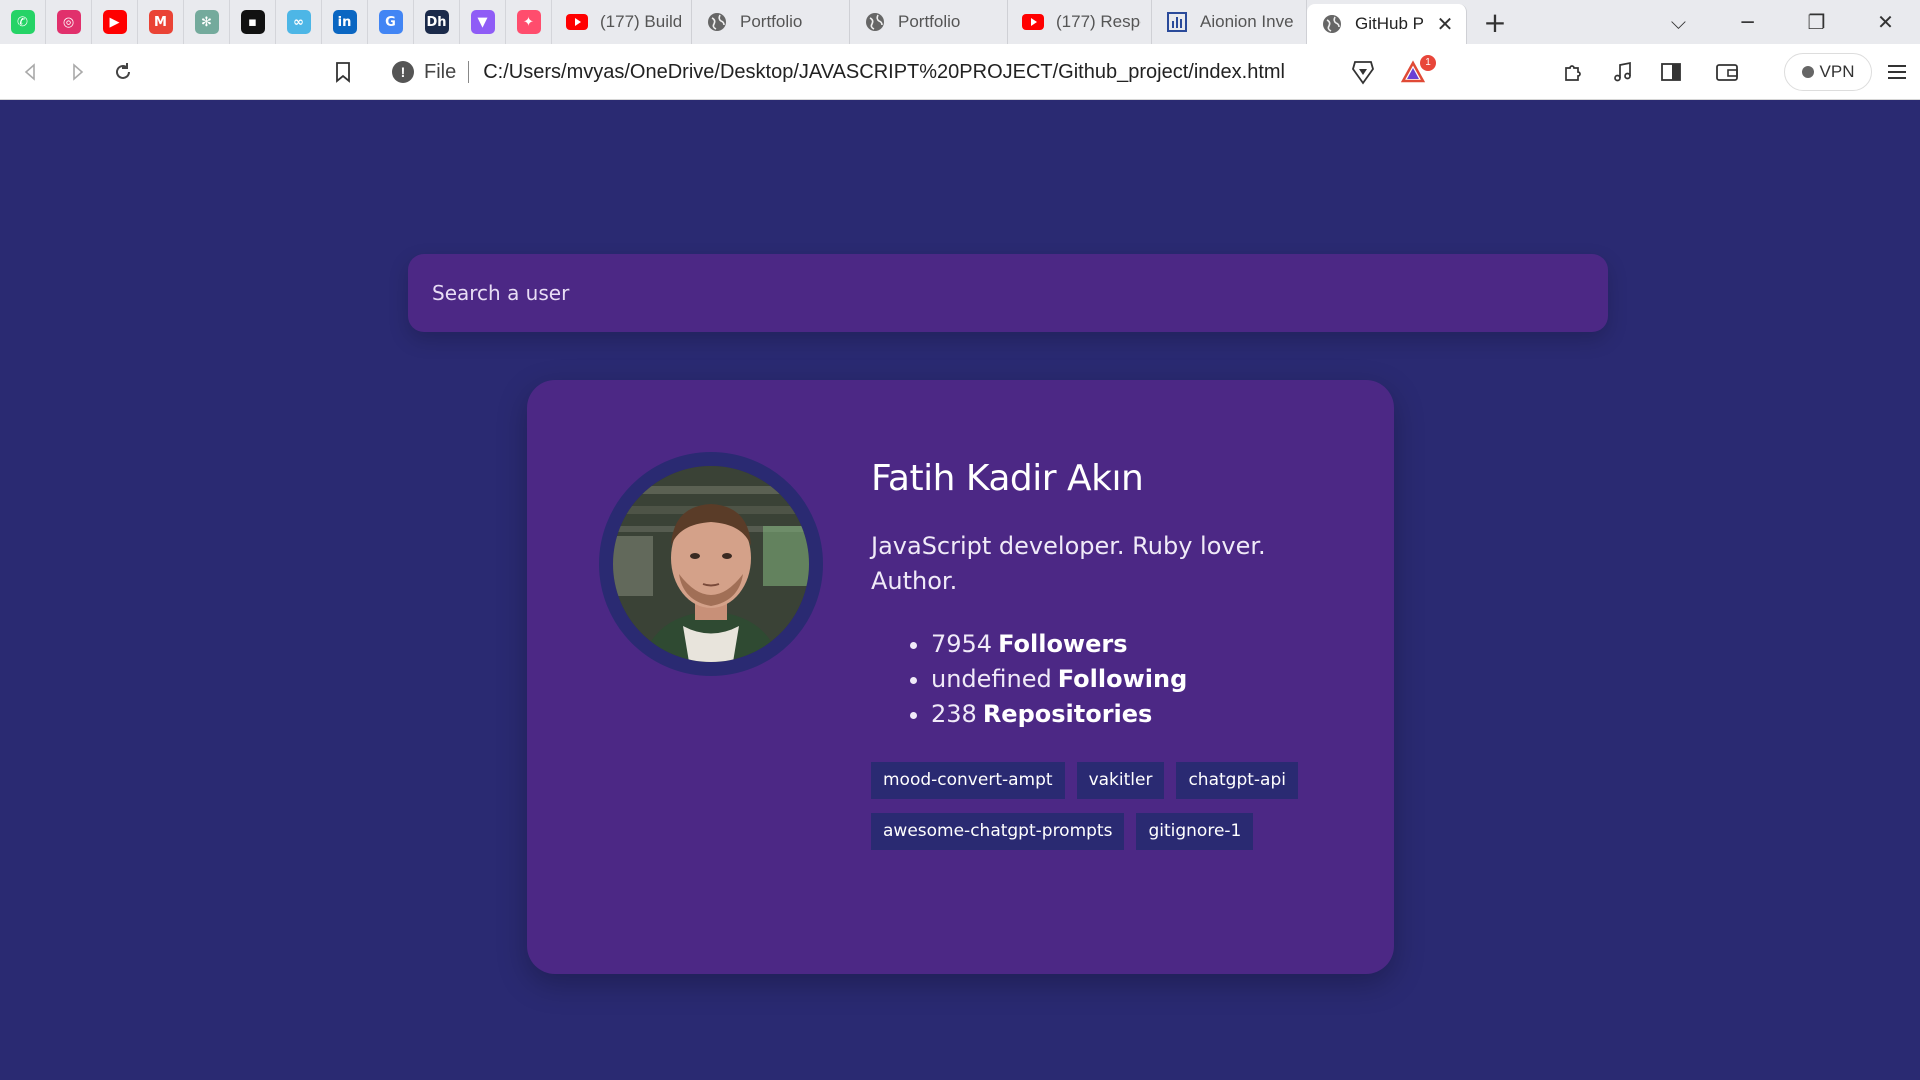  I want to click on youtube-icon, so click(577, 22).